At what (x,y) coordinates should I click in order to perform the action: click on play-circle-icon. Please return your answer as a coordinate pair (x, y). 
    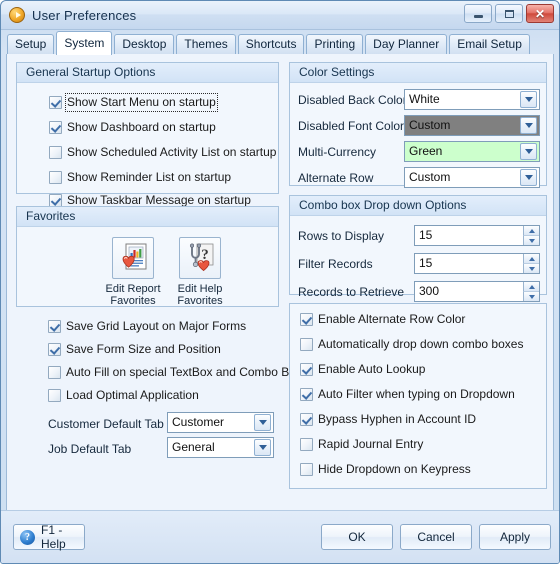
    Looking at the image, I should click on (17, 15).